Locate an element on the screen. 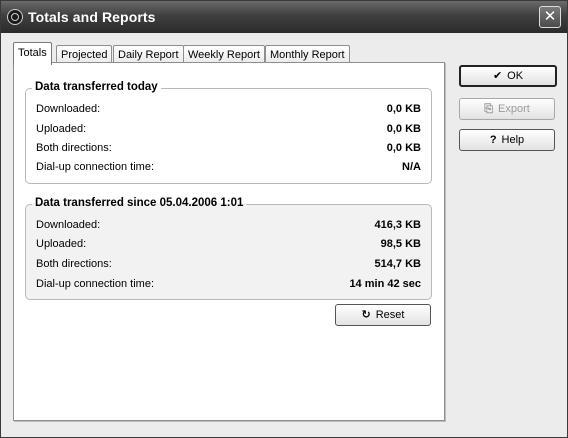  refresh-icon: ↻ is located at coordinates (366, 315).